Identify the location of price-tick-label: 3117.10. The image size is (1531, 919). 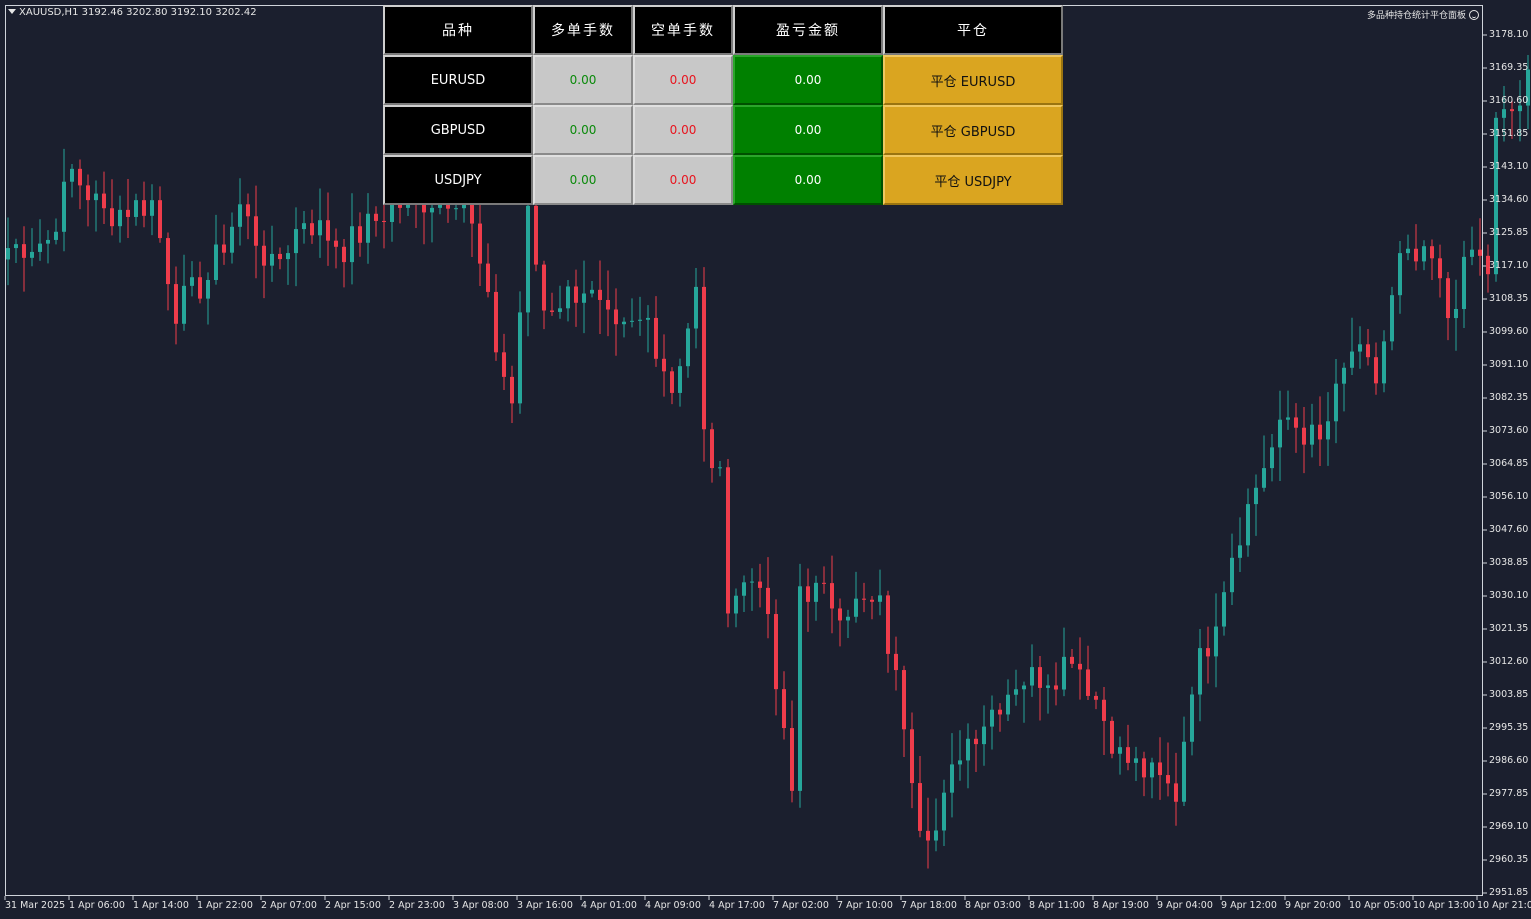
(1509, 265).